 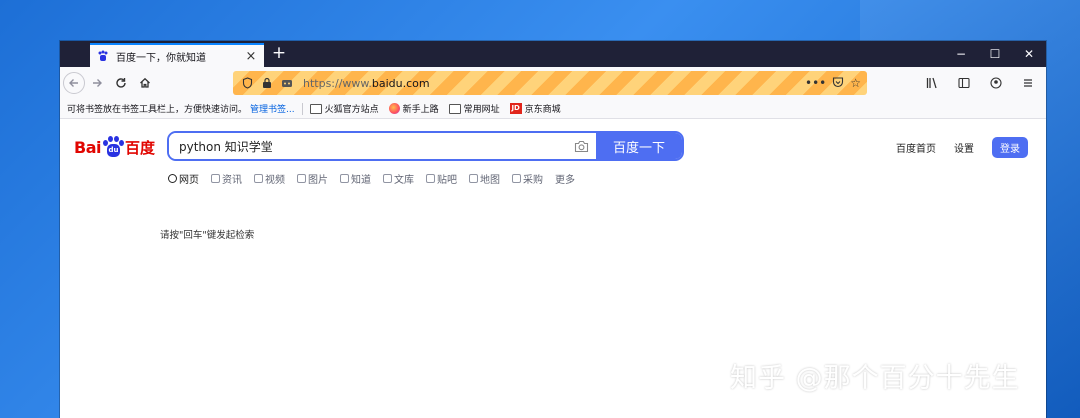 I want to click on tab-zhidao: 知道, so click(x=355, y=178).